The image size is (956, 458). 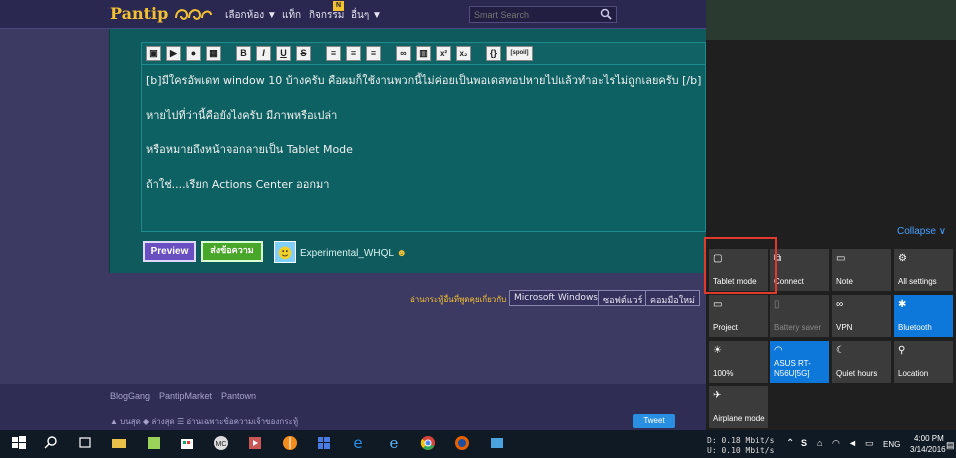 What do you see at coordinates (263, 53) in the screenshot?
I see `italic-button: I` at bounding box center [263, 53].